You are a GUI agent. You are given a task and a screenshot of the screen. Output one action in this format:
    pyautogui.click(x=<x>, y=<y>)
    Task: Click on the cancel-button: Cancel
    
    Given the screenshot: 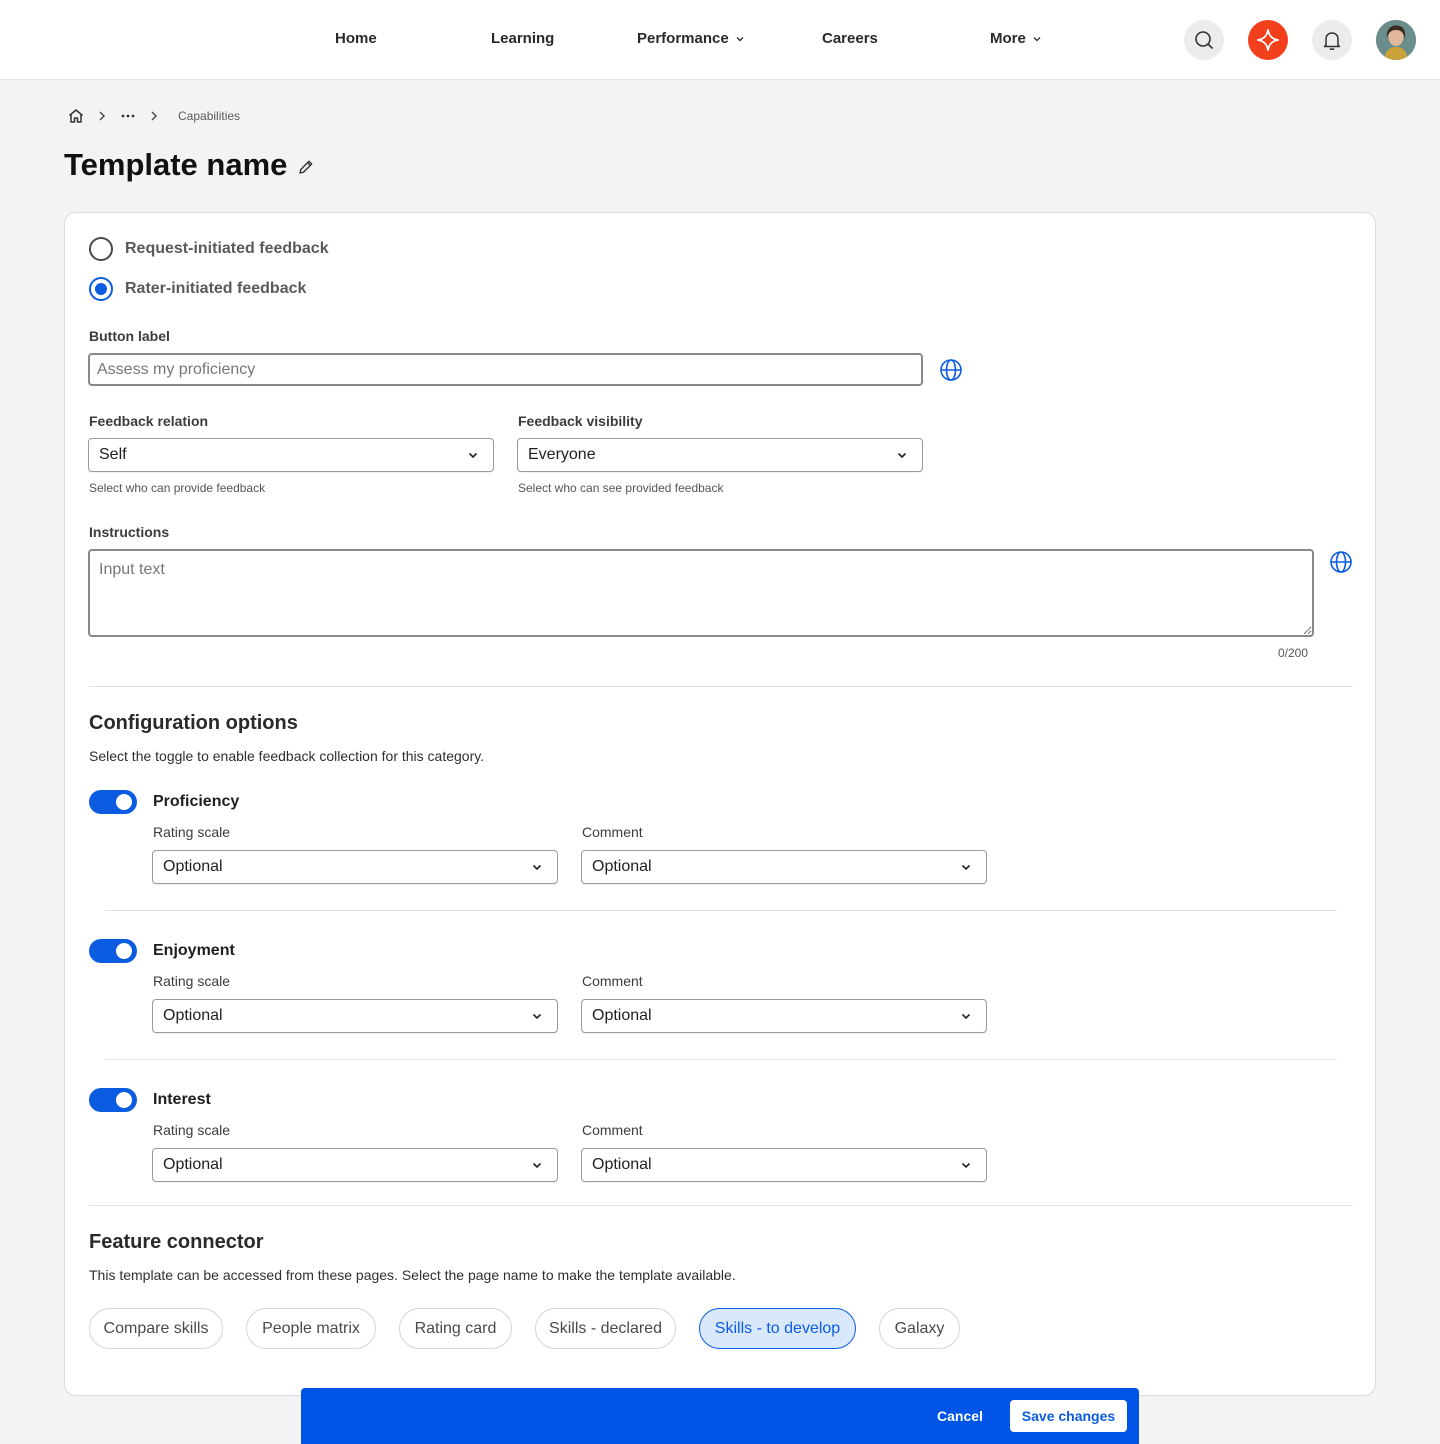 What is the action you would take?
    pyautogui.click(x=960, y=1416)
    